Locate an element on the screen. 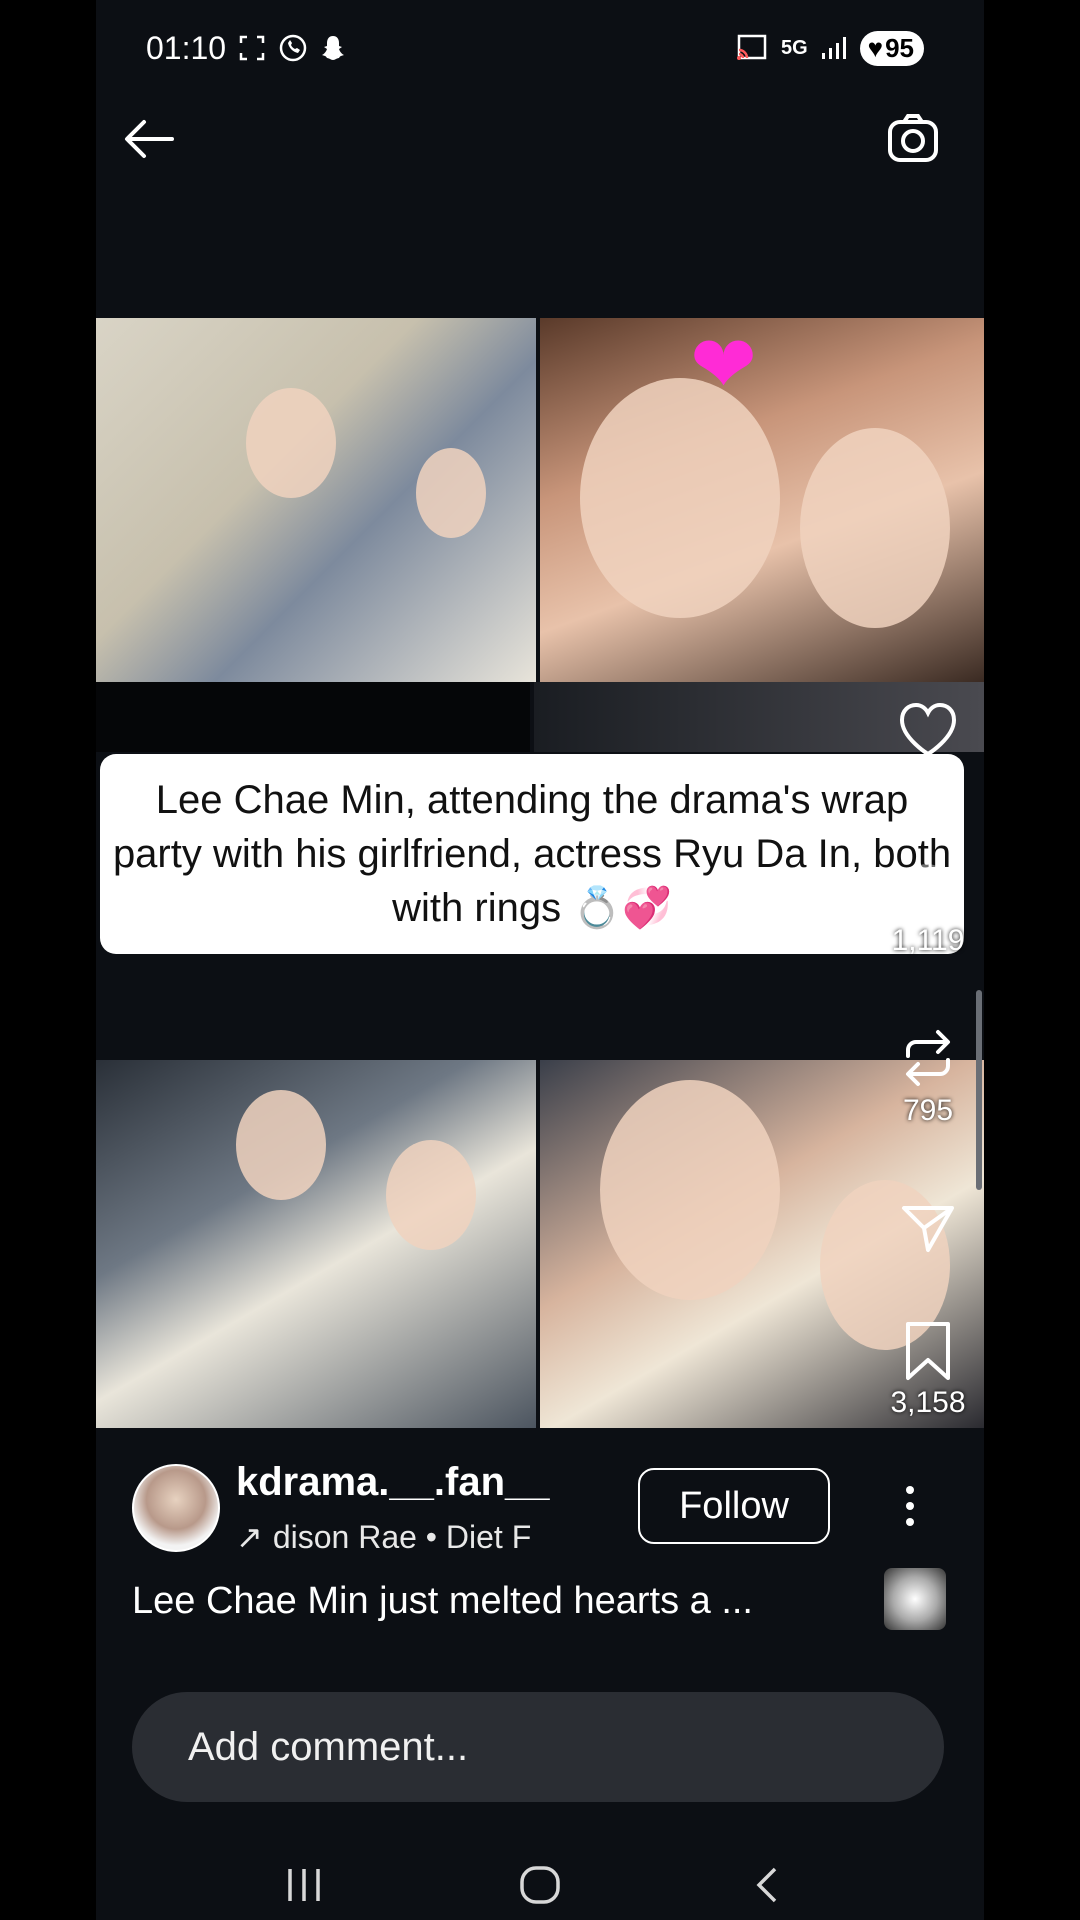  status-bar: 01:10 5G ♥ 95 is located at coordinates (540, 48).